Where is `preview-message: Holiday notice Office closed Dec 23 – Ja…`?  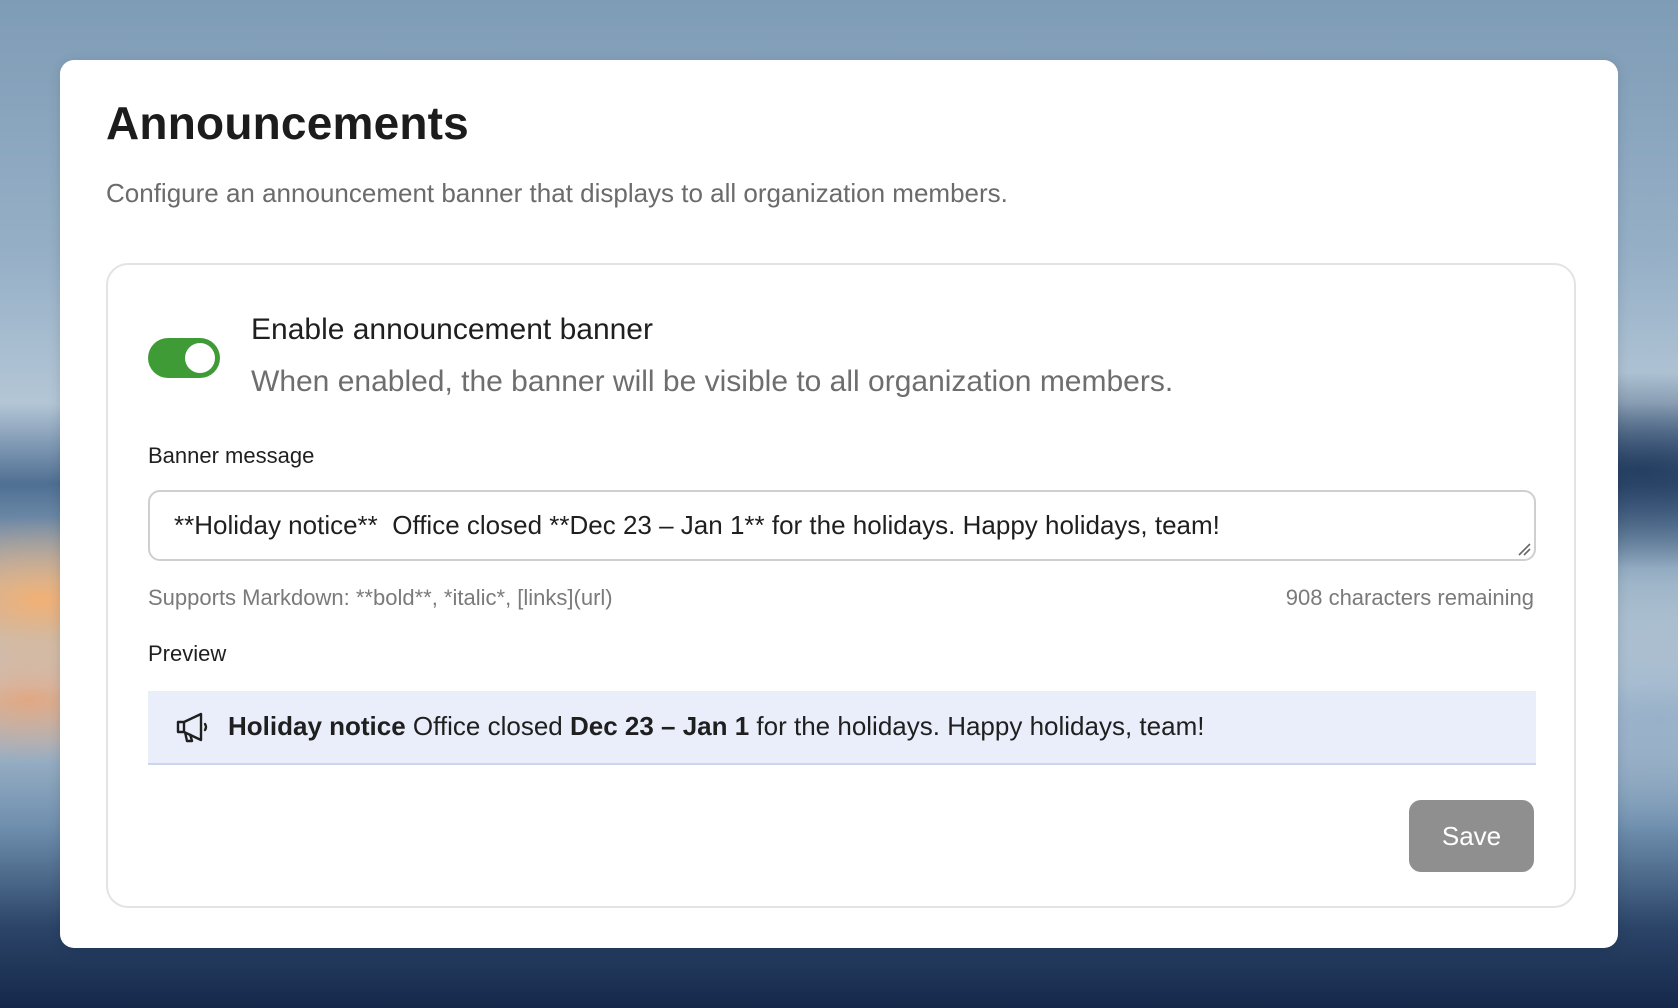
preview-message: Holiday notice Office closed Dec 23 – Ja… is located at coordinates (716, 726).